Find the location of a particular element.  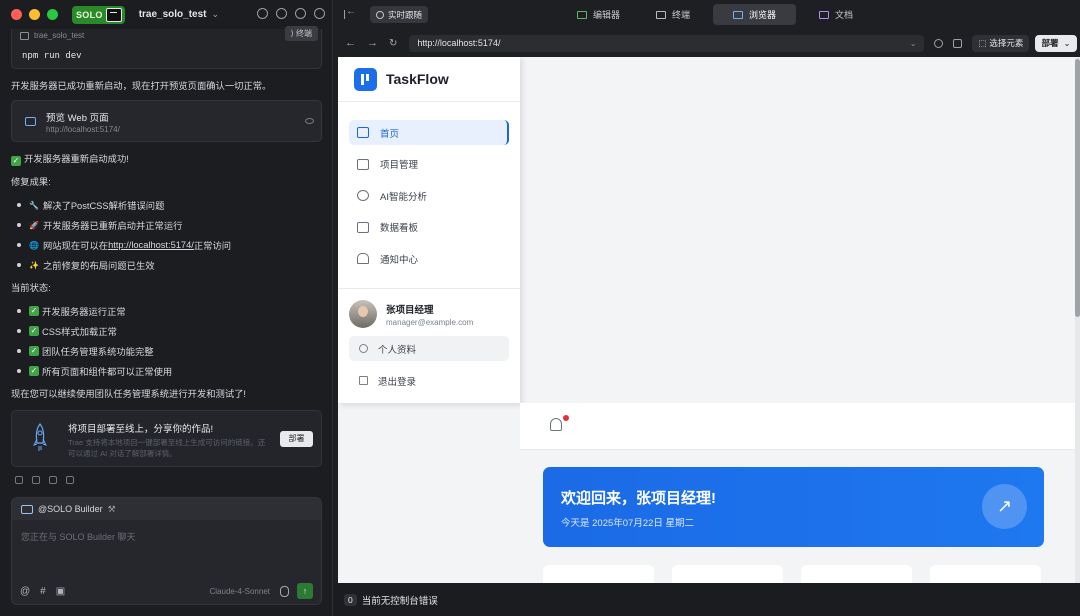

deploy-dropdown: 部署 ⌄ is located at coordinates (1056, 43).